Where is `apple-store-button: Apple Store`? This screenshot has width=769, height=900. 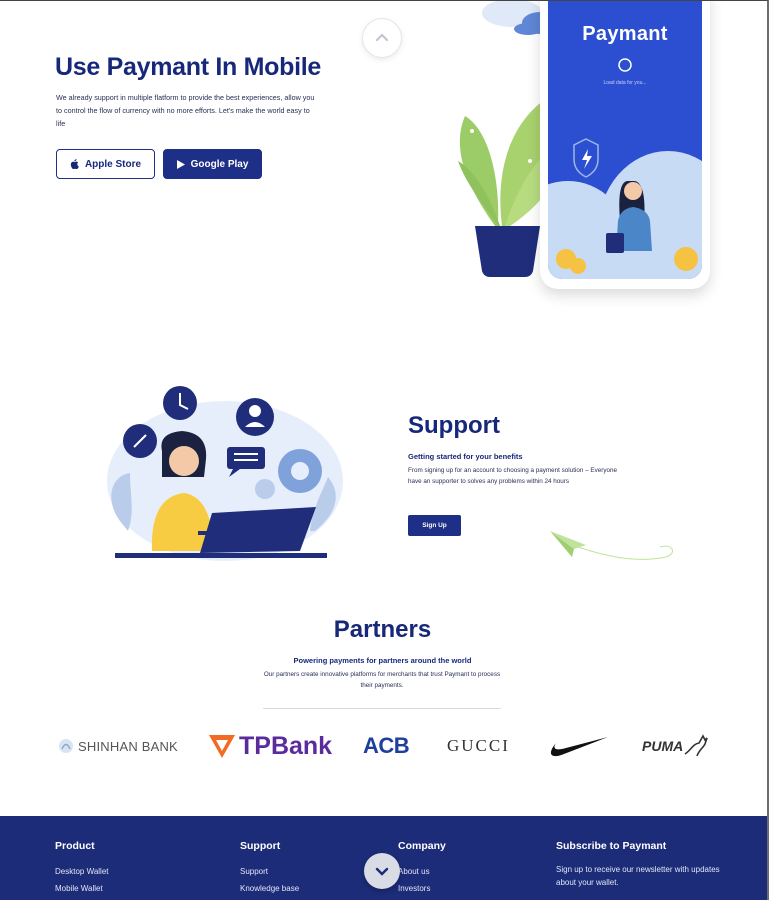
apple-store-button: Apple Store is located at coordinates (105, 164).